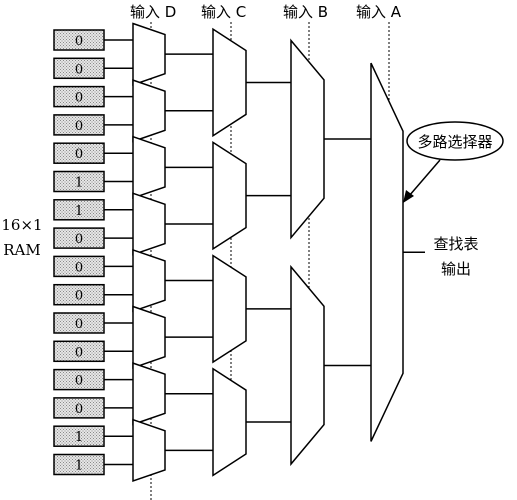 This screenshot has width=517, height=500. What do you see at coordinates (424, 178) in the screenshot?
I see `mux-callout-pointer` at bounding box center [424, 178].